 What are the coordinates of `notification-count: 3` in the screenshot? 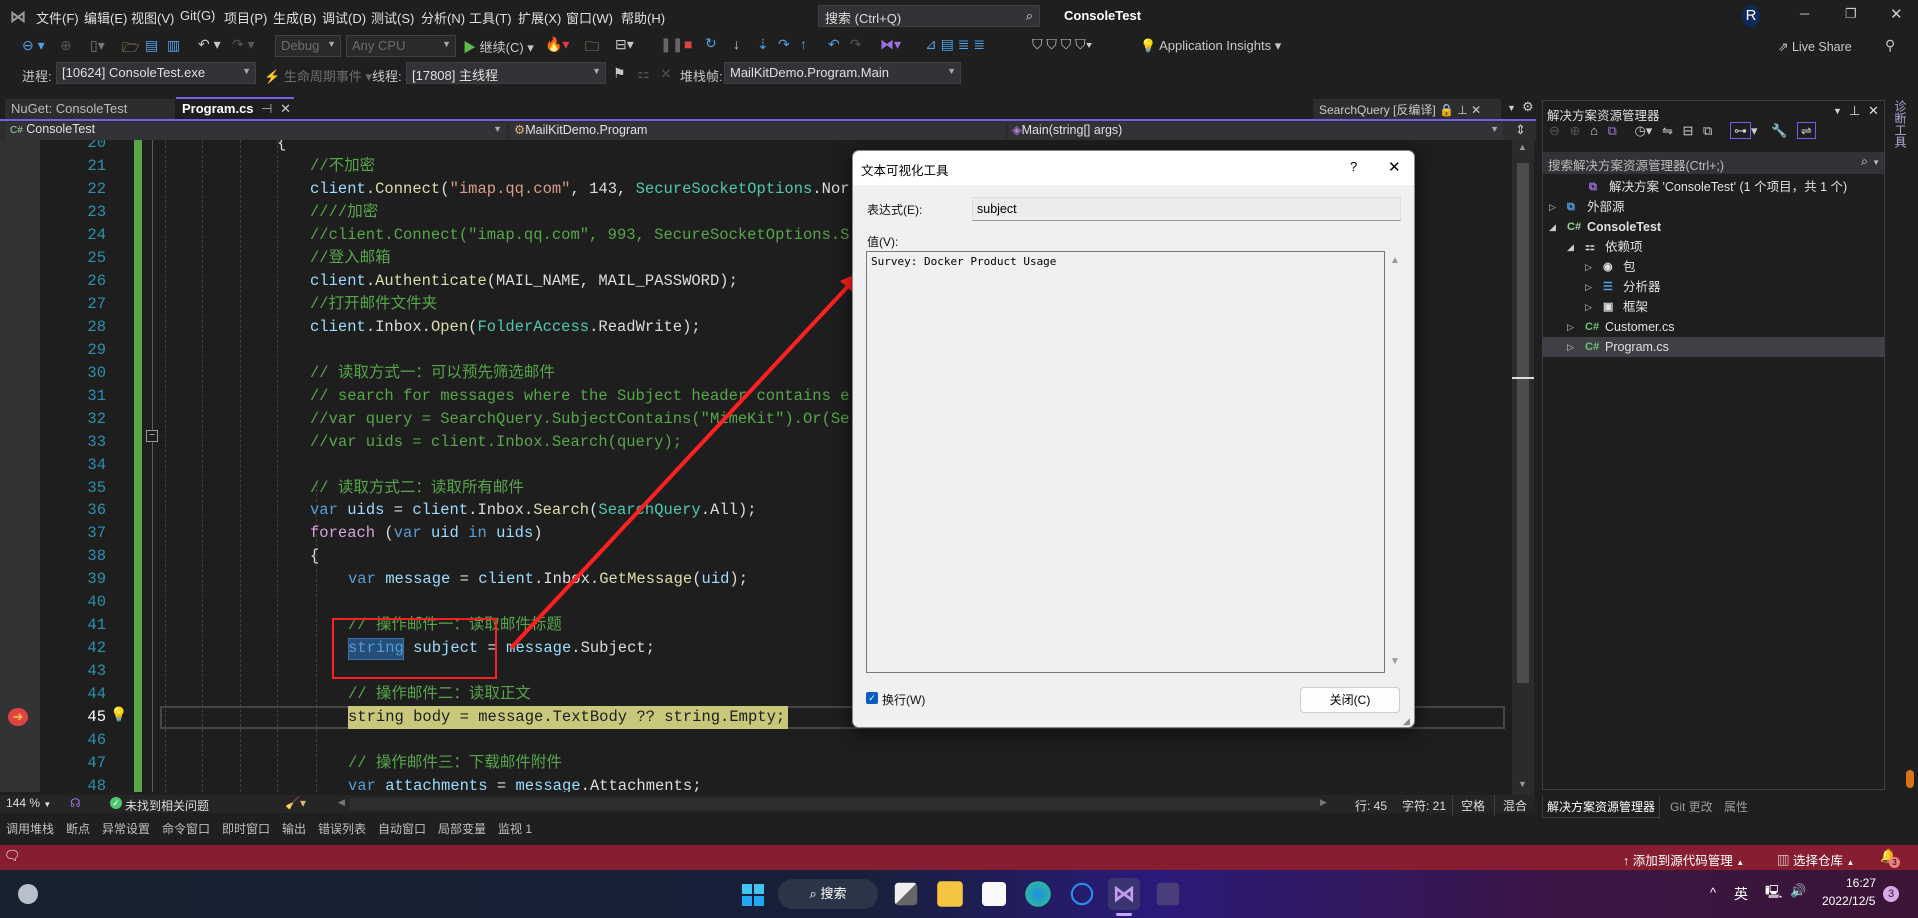 It's located at (1894, 862).